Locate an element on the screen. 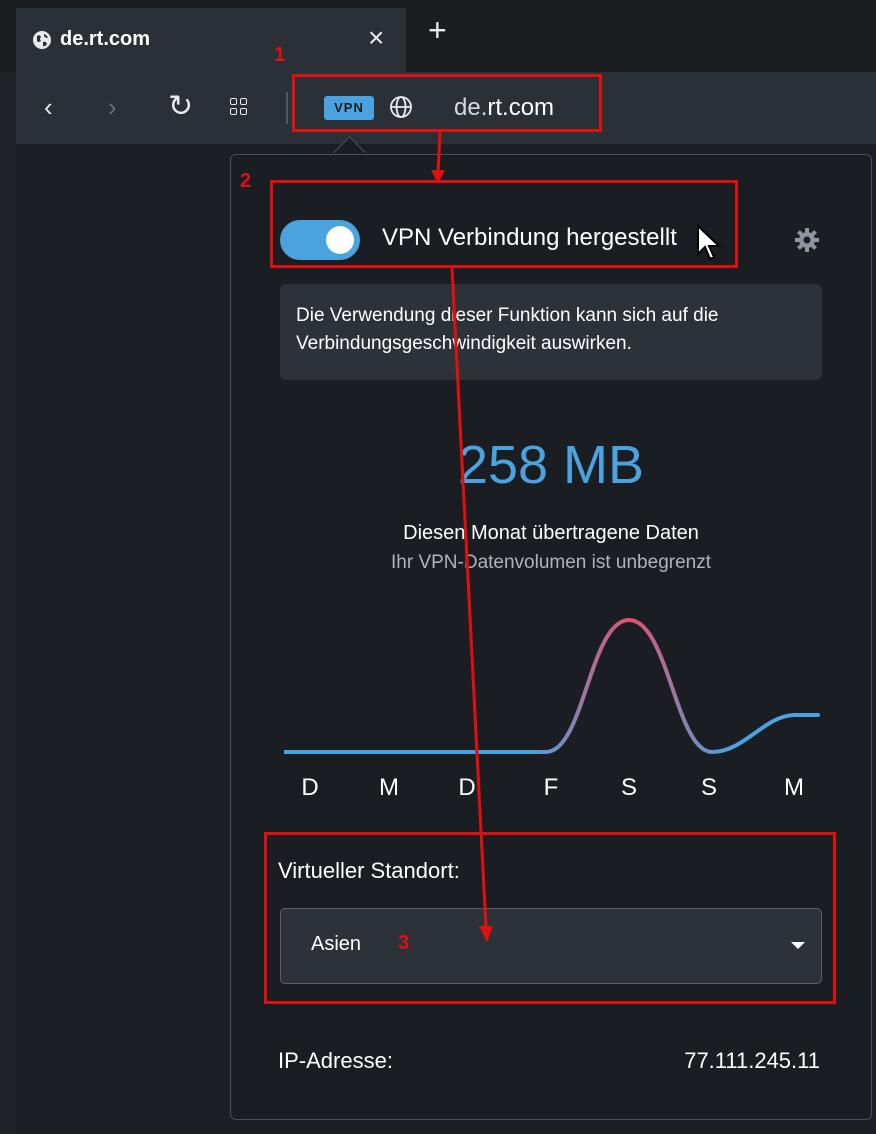 Image resolution: width=876 pixels, height=1134 pixels. usage-line is located at coordinates (552, 686).